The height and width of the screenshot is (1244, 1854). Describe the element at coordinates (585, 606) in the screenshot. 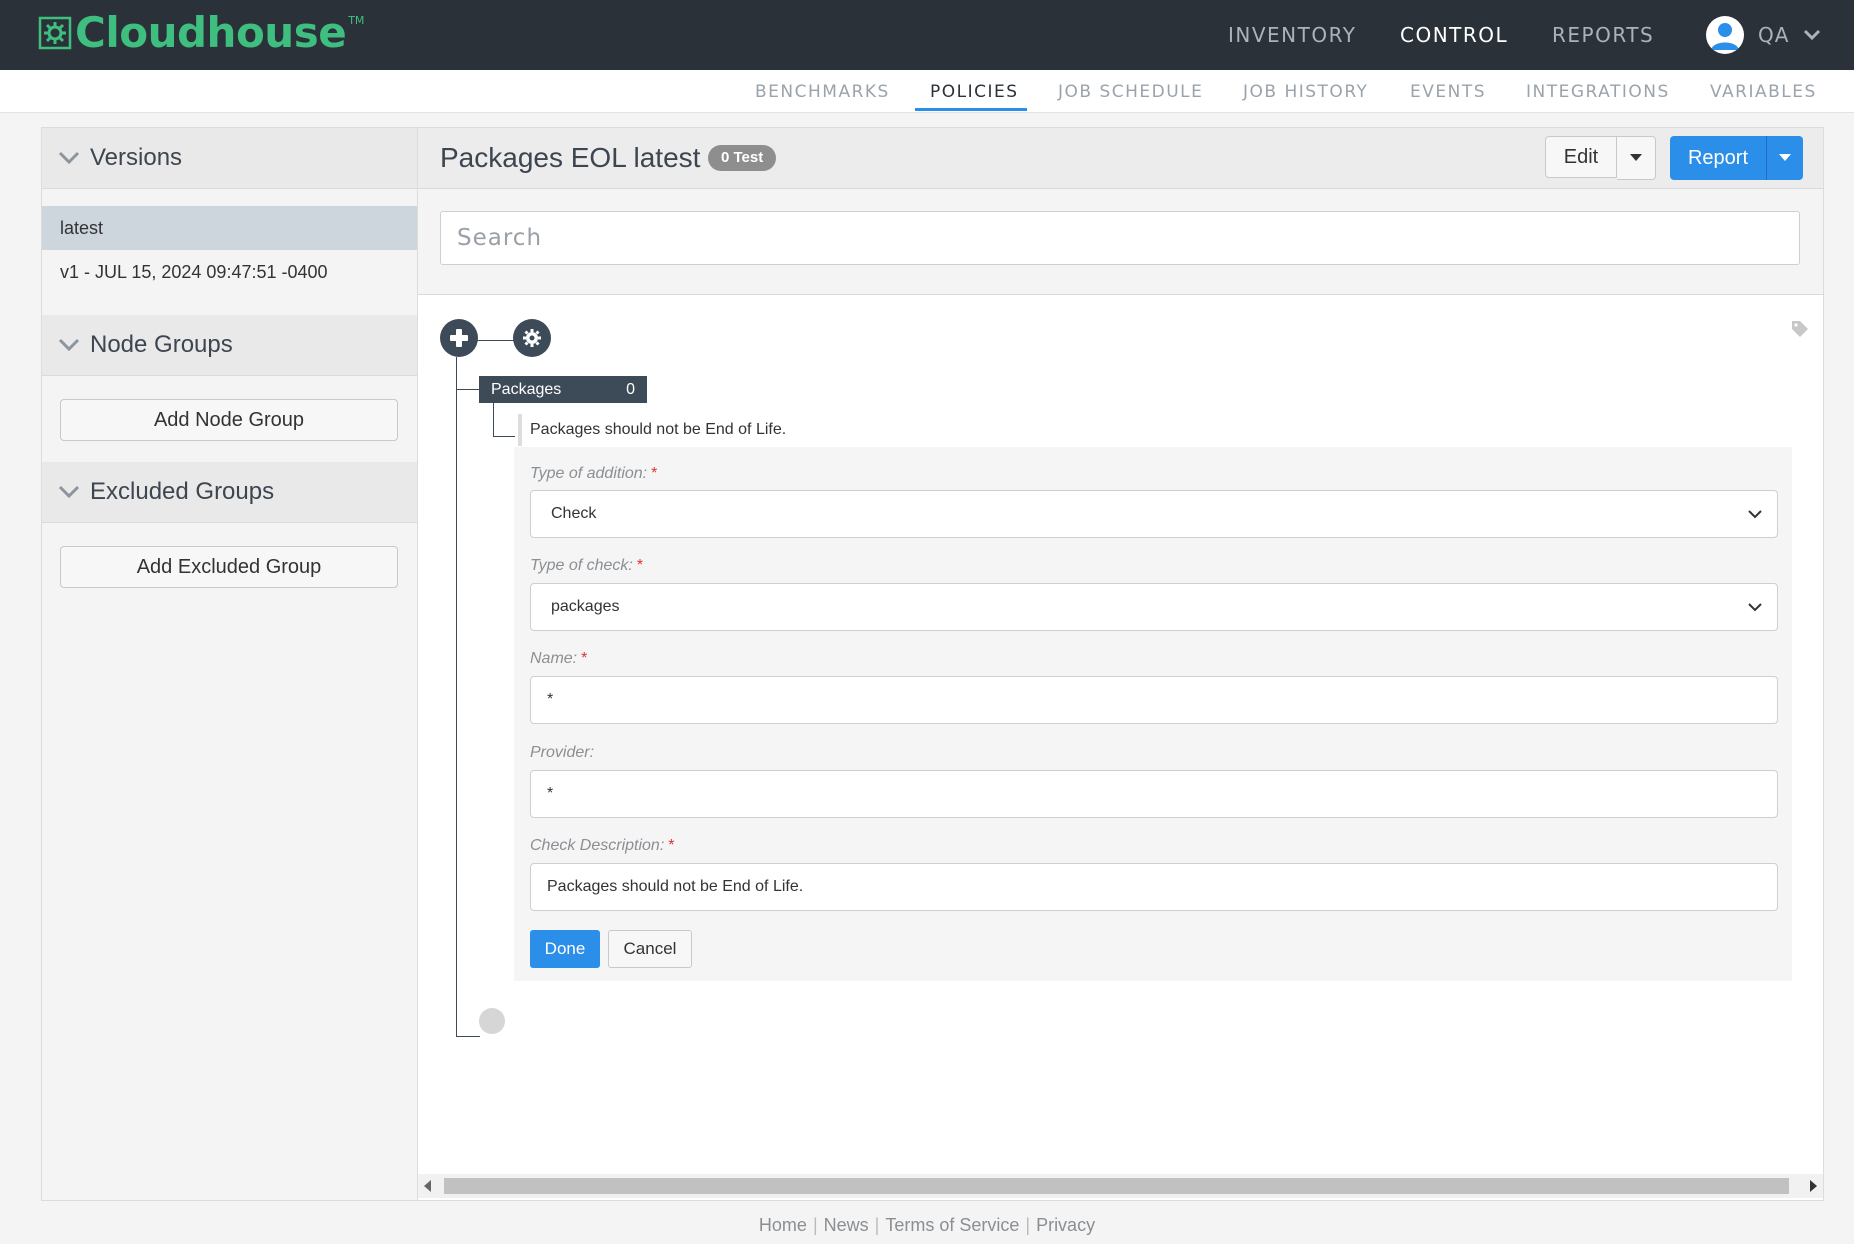

I see `selected-value: packages` at that location.